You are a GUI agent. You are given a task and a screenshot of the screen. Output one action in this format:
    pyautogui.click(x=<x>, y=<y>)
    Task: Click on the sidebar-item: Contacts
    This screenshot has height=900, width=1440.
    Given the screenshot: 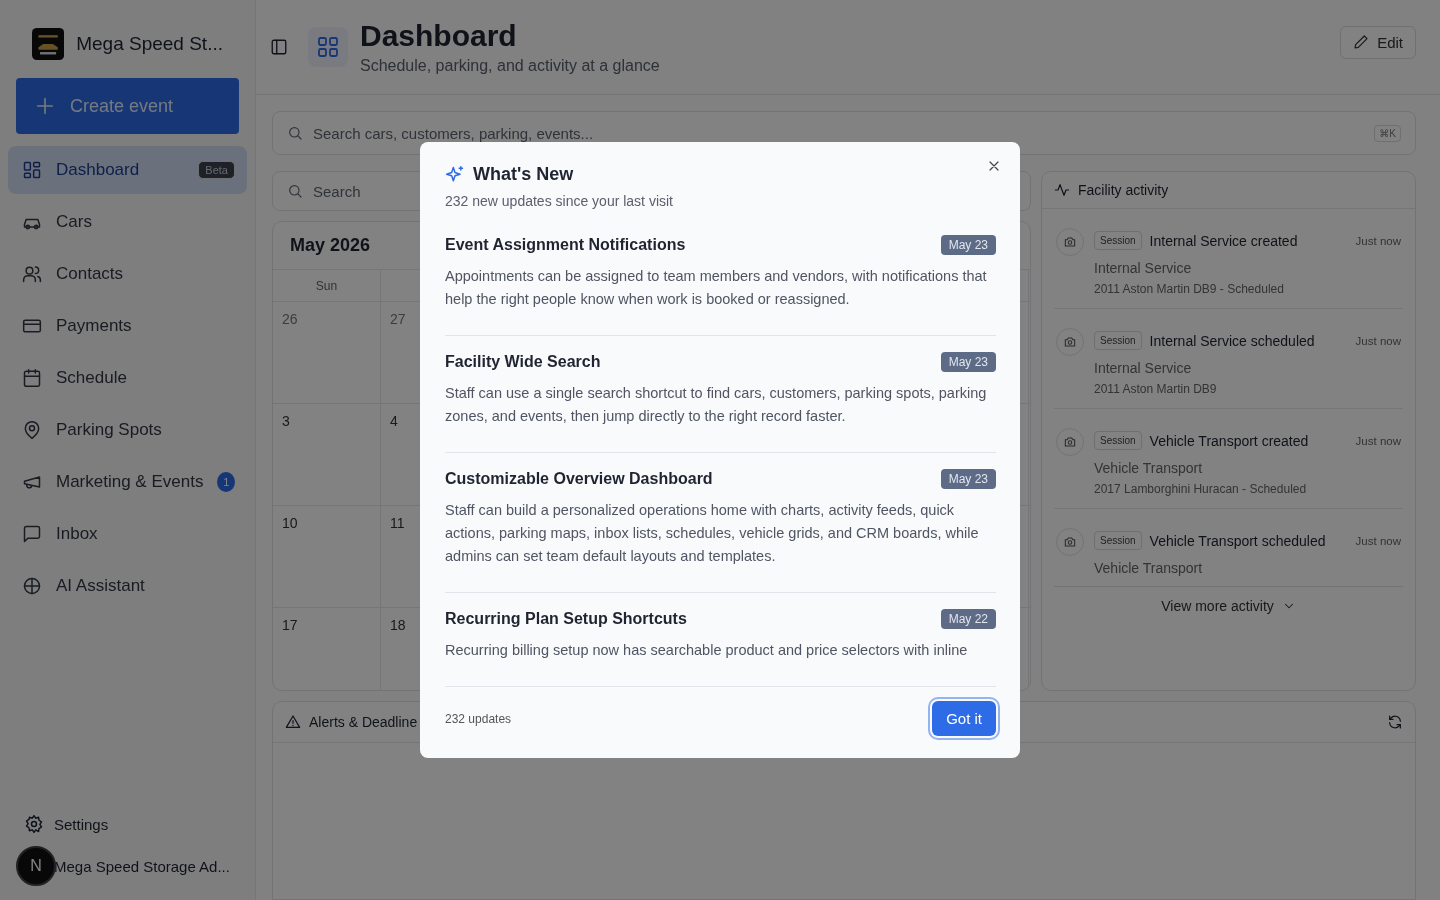 What is the action you would take?
    pyautogui.click(x=127, y=274)
    